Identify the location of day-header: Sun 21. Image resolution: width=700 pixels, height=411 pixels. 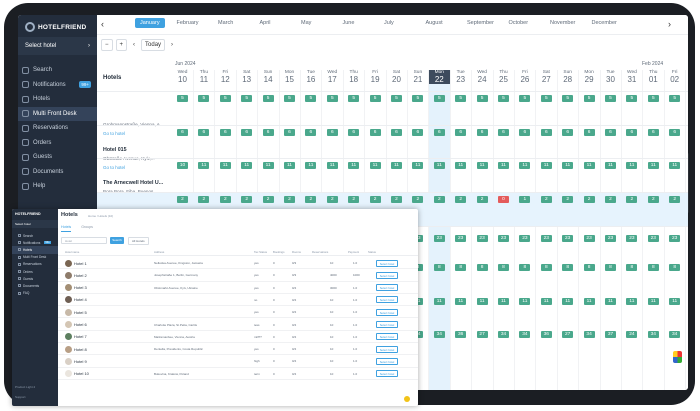
(417, 77).